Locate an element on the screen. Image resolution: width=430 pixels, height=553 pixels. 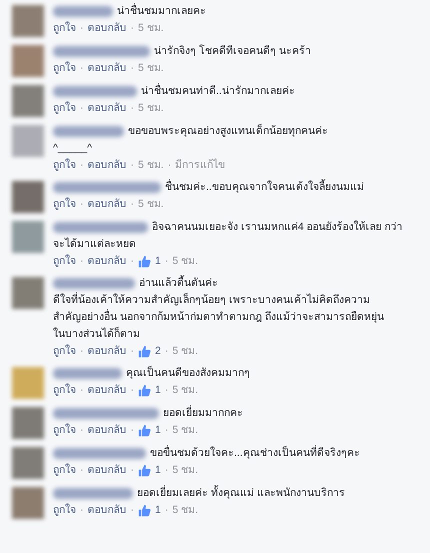
comment-text: อิจฉาคนนมเยอะจัง เรานมหกแค่4 ออนยังร้องให้เลย กว่า is located at coordinates (277, 227).